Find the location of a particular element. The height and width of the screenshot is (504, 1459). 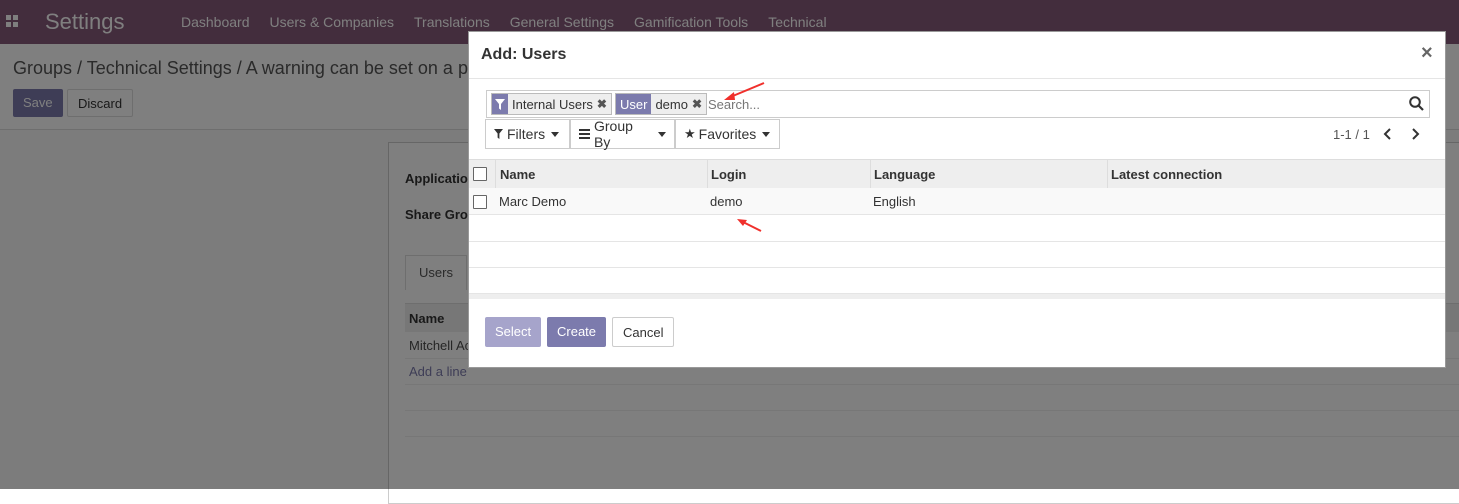

column-header-latest-connection: Latest connection is located at coordinates (1166, 174).